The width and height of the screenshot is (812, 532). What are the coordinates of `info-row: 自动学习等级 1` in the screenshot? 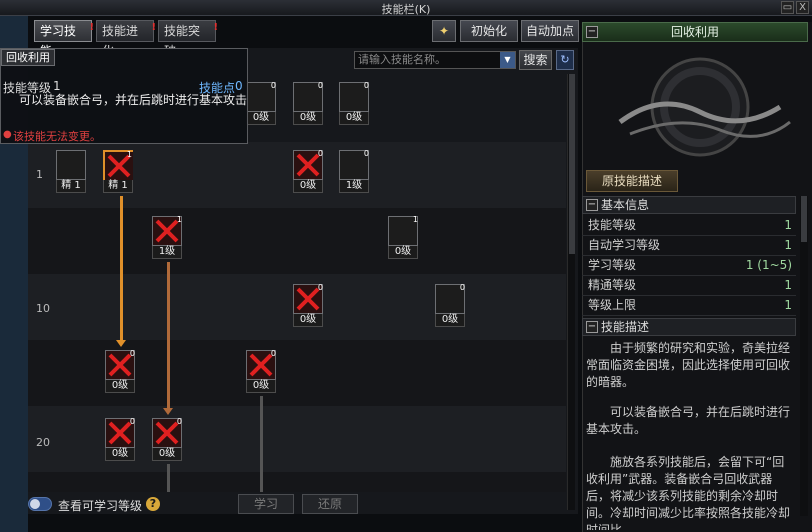 It's located at (689, 246).